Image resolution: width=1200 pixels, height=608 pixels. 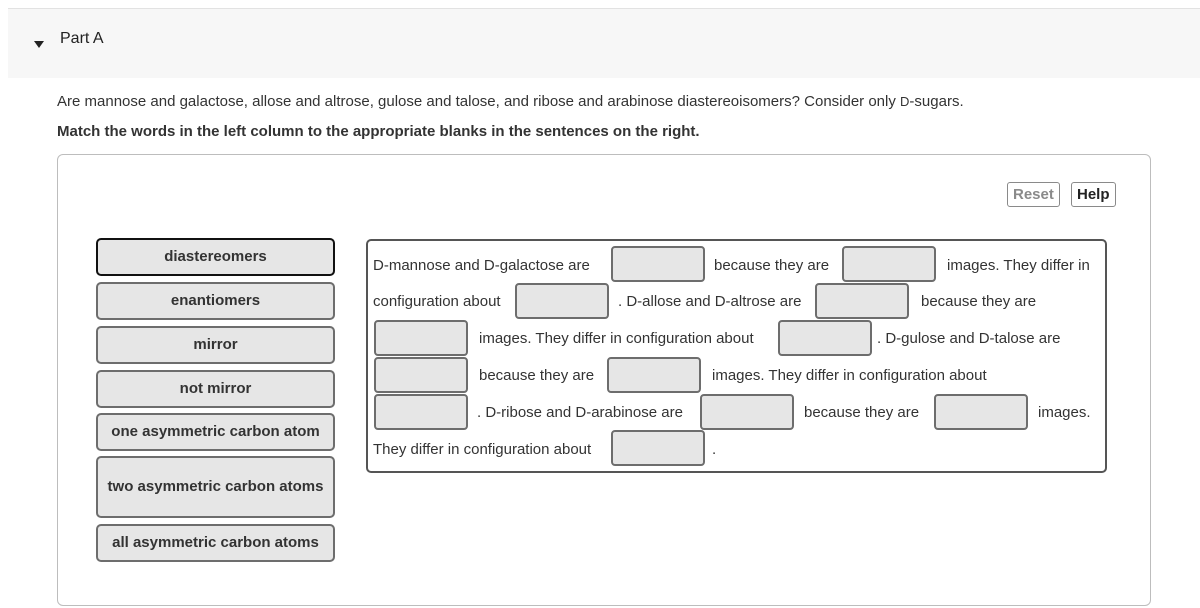 What do you see at coordinates (39, 44) in the screenshot?
I see `collapse-triangle-icon` at bounding box center [39, 44].